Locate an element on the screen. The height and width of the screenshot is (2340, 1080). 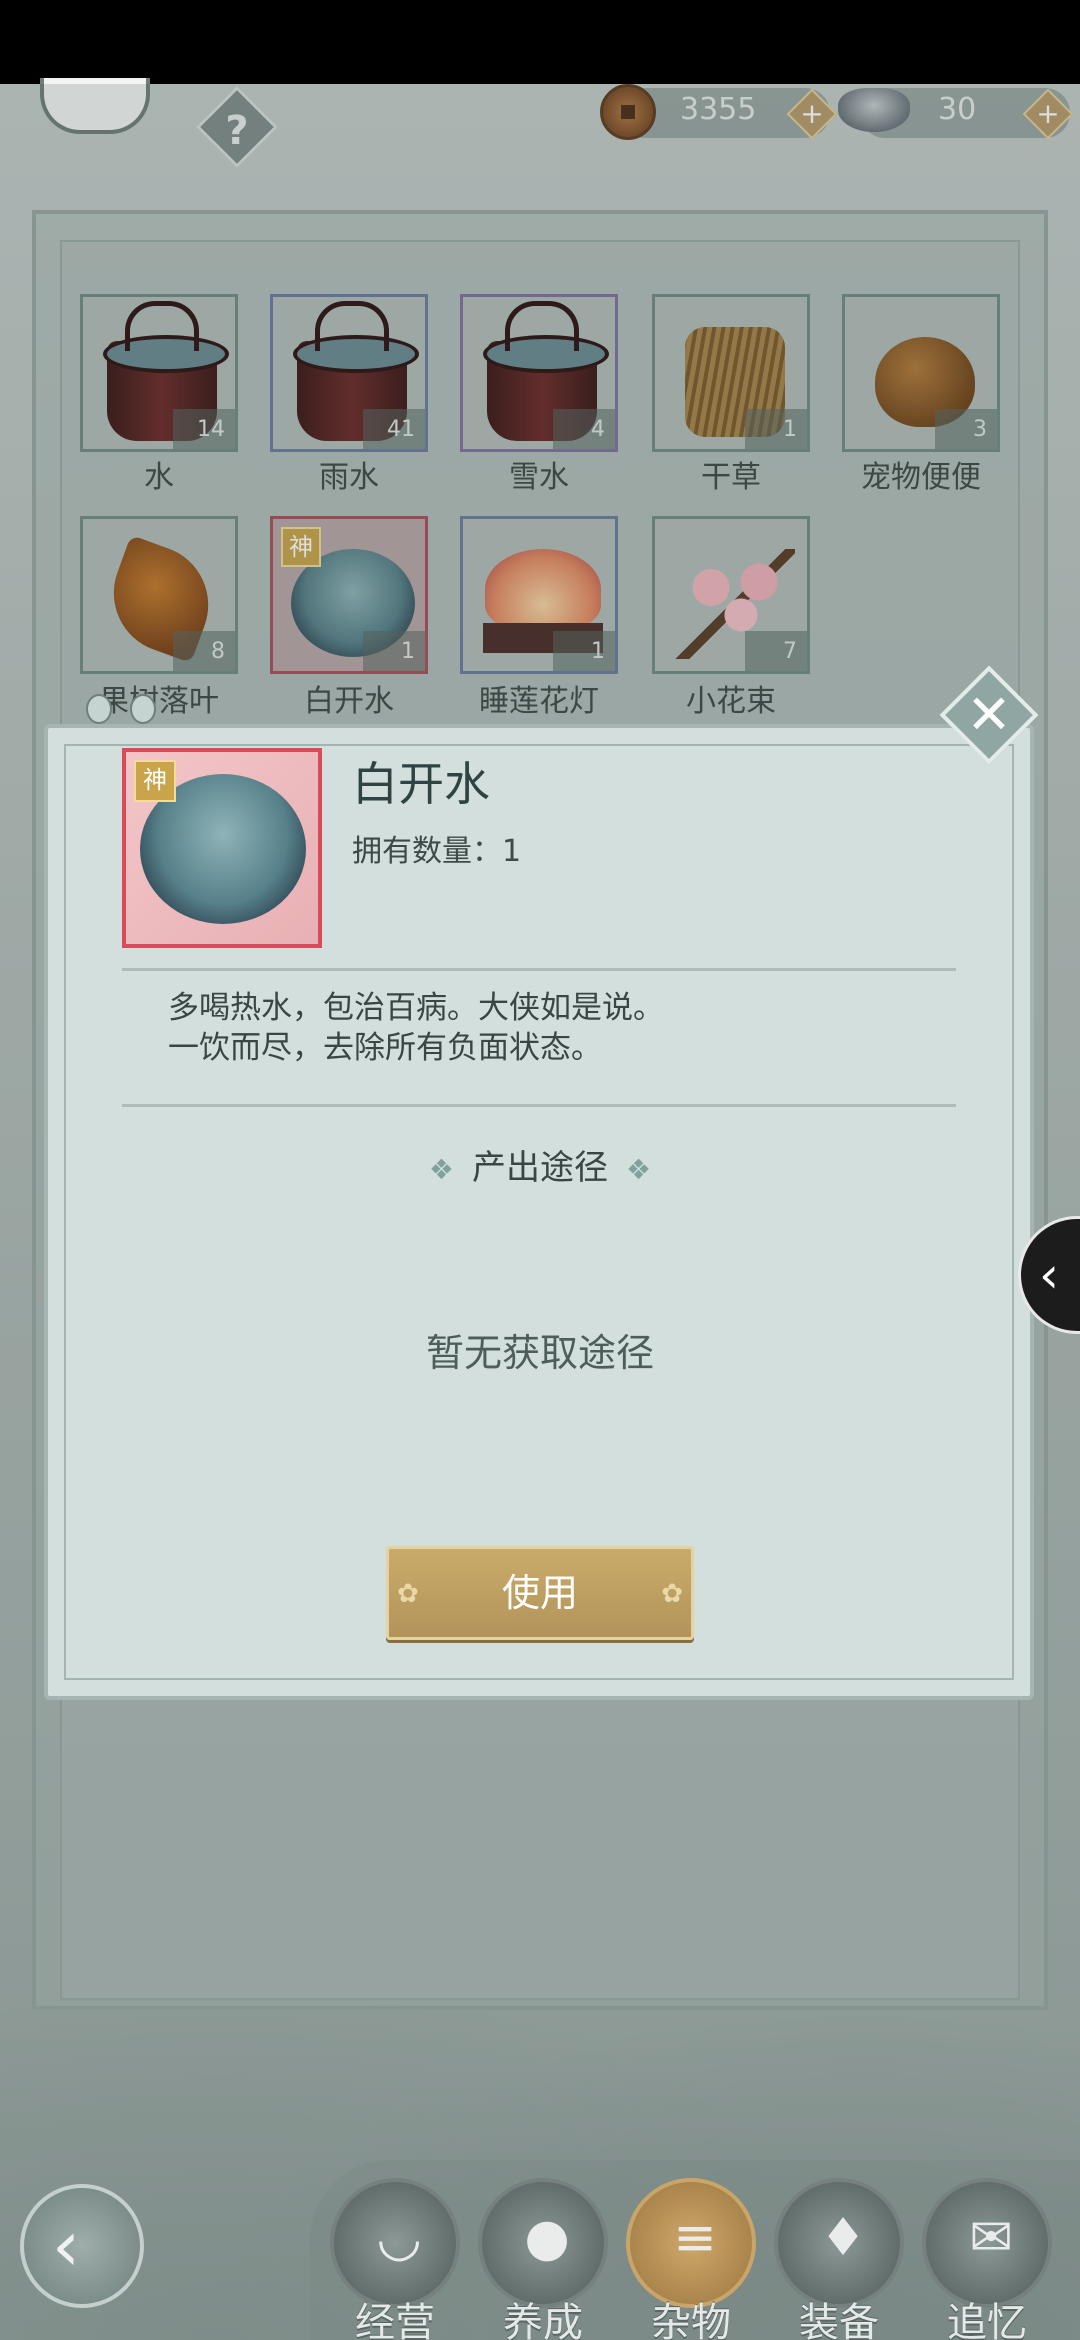
nav-label: 经营 is located at coordinates (395, 2320).